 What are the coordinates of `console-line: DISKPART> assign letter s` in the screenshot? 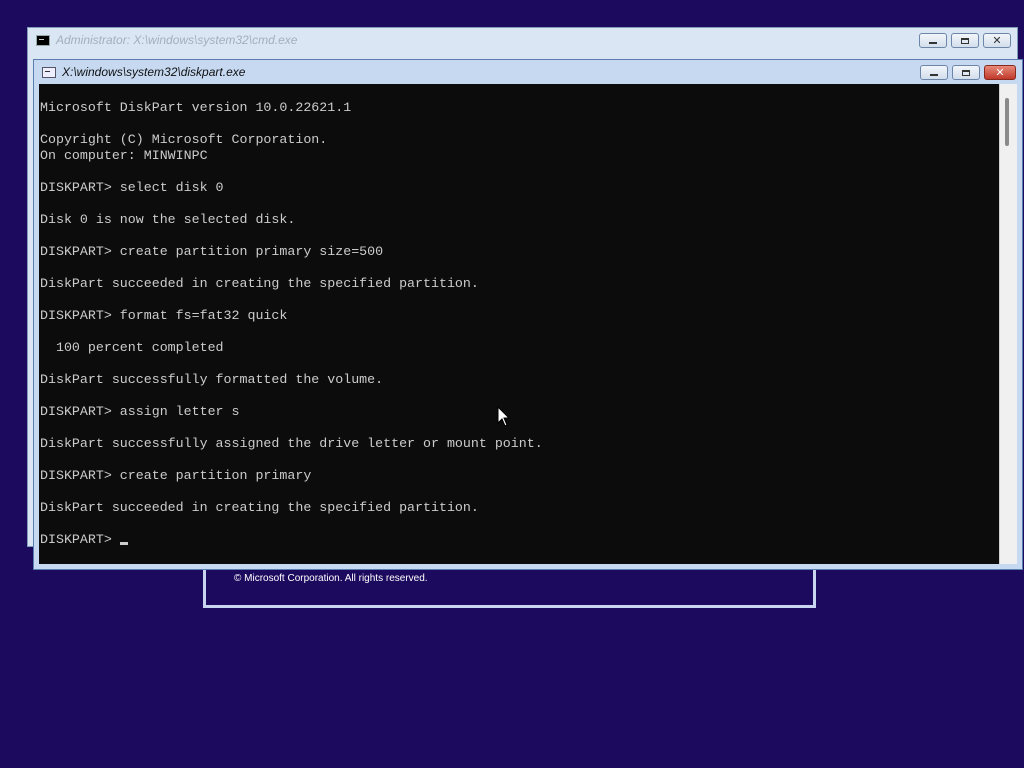 It's located at (140, 411).